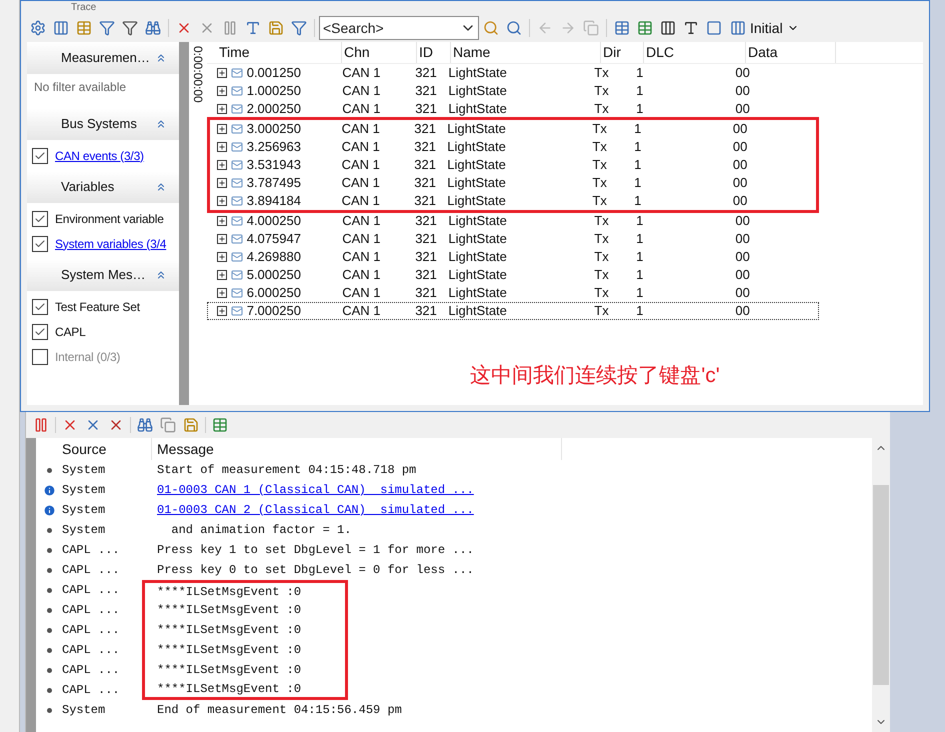 This screenshot has width=945, height=732. Describe the element at coordinates (109, 219) in the screenshot. I see `filter-label: Environment variable` at that location.